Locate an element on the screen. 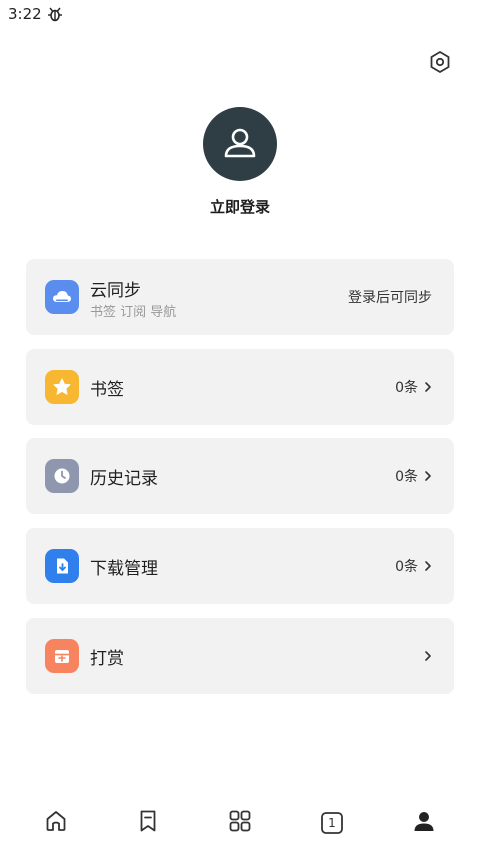 This screenshot has height=853, width=480. avatar is located at coordinates (240, 144).